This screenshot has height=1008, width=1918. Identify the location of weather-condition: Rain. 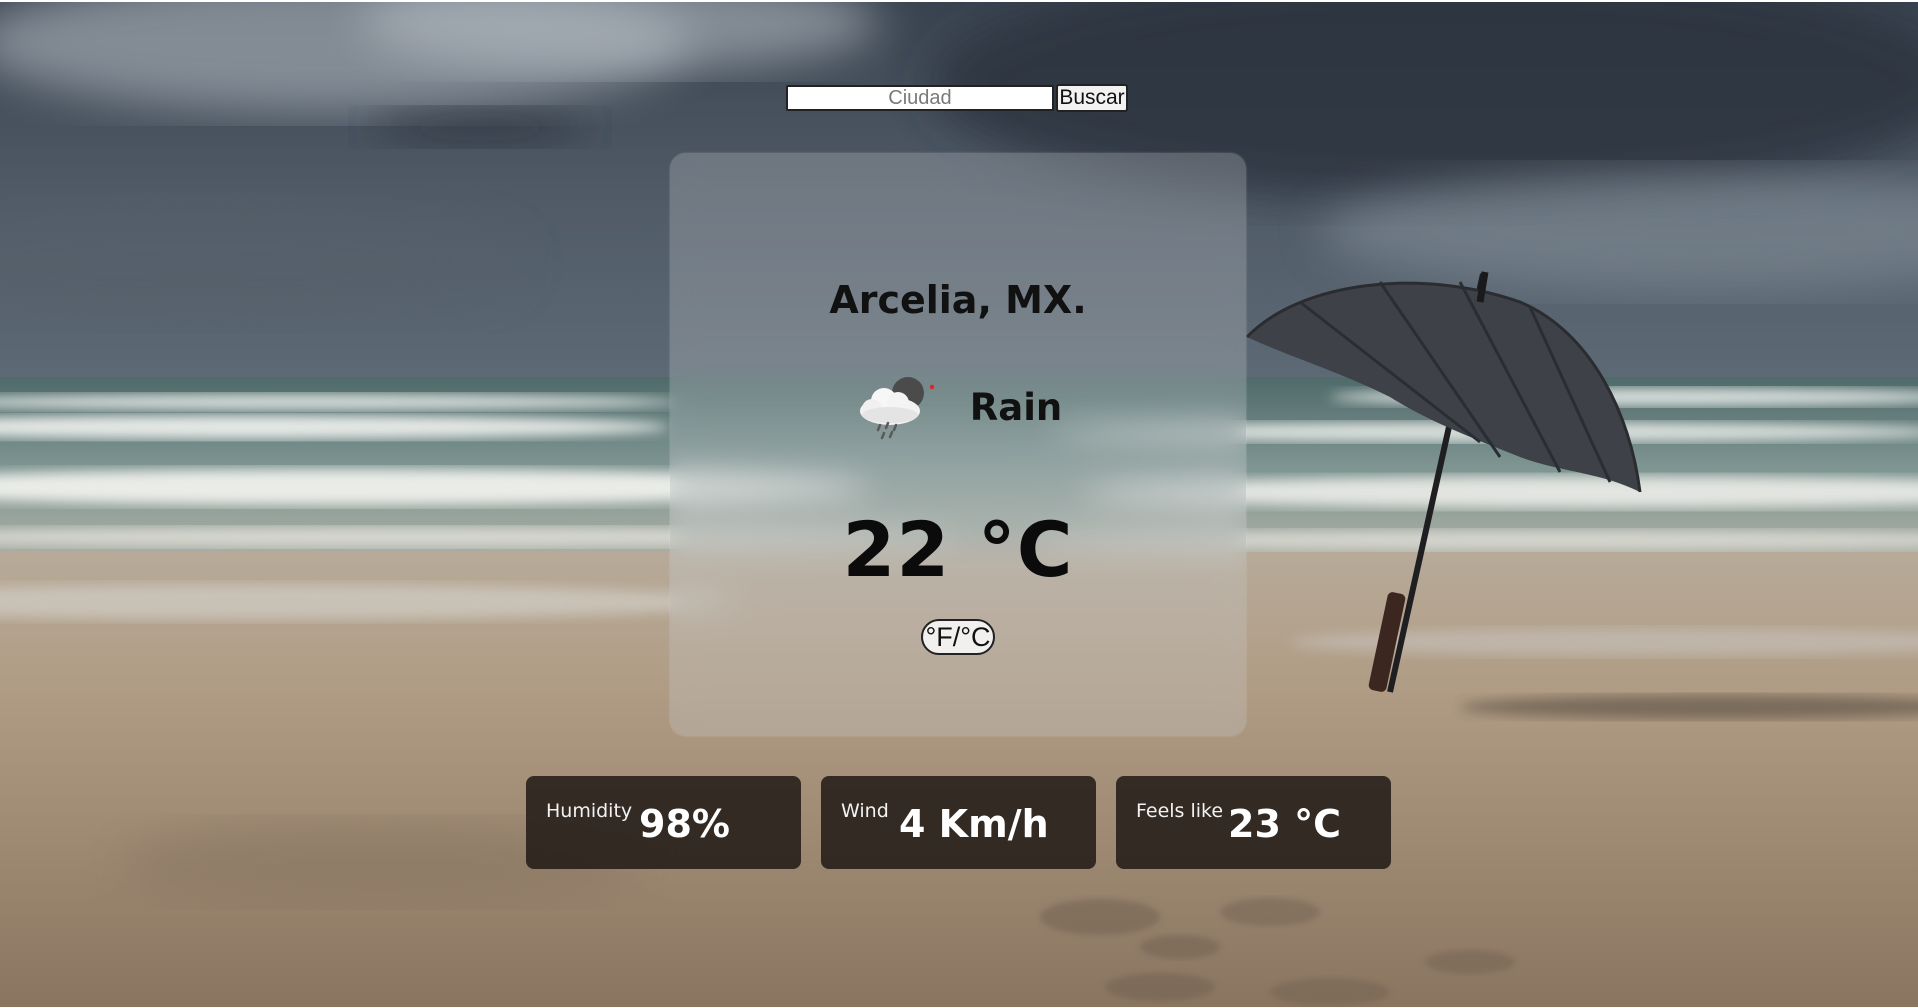
(958, 407).